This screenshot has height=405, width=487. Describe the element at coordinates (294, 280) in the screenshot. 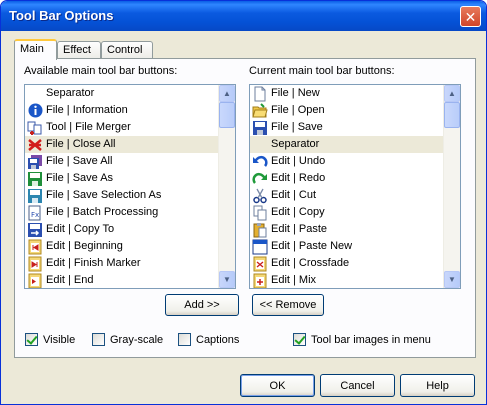

I see `list-item-label: Edit | Mix` at that location.